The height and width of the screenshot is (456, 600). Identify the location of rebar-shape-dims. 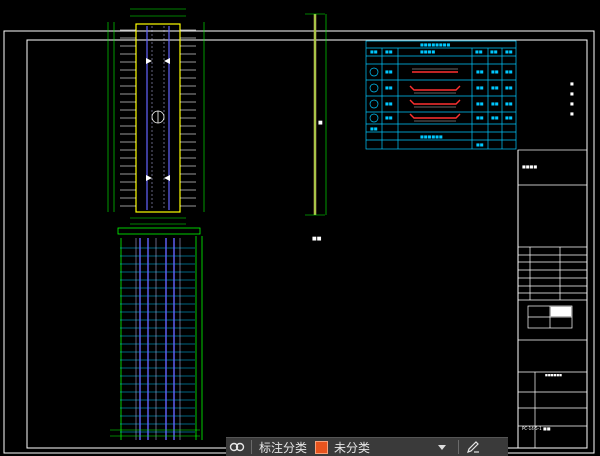
(435, 95).